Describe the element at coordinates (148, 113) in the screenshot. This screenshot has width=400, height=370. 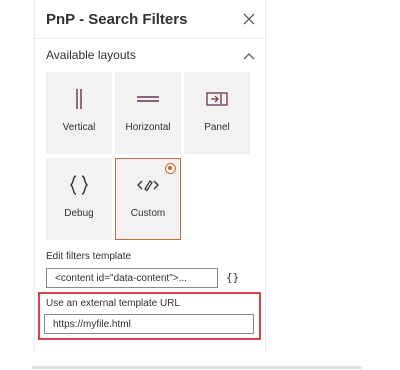
I see `layout-option-horizontal: Horizontal` at that location.